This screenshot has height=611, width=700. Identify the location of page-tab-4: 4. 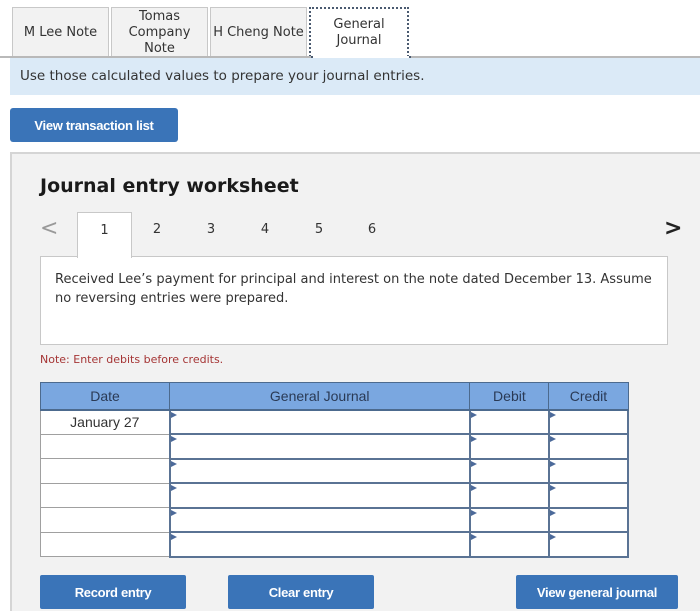
(265, 229).